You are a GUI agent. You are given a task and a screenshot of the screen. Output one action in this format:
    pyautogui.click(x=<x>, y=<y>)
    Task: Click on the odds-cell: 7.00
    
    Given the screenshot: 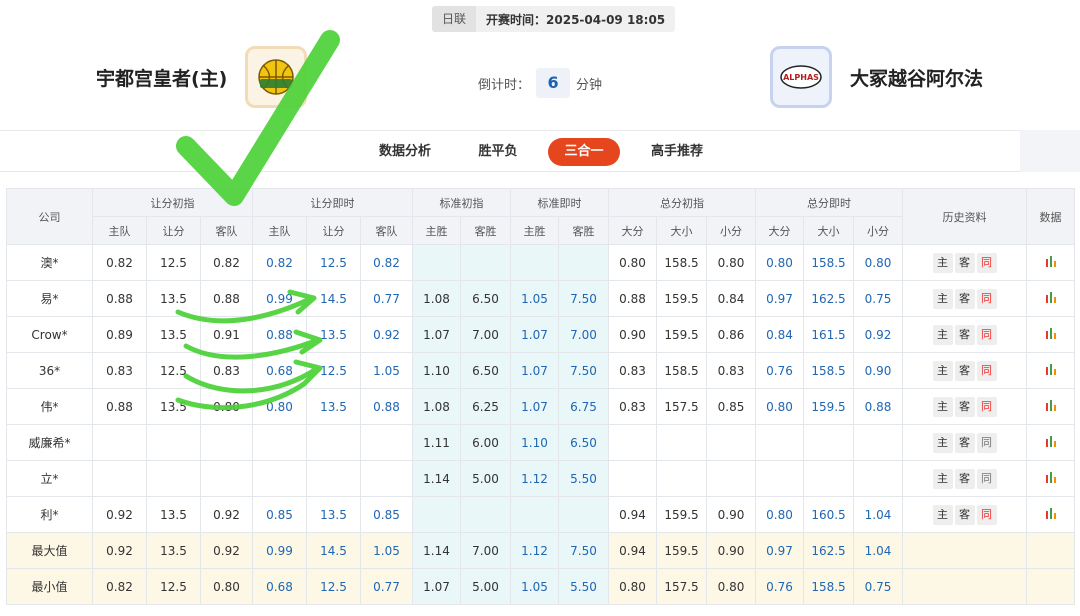 What is the action you would take?
    pyautogui.click(x=583, y=334)
    